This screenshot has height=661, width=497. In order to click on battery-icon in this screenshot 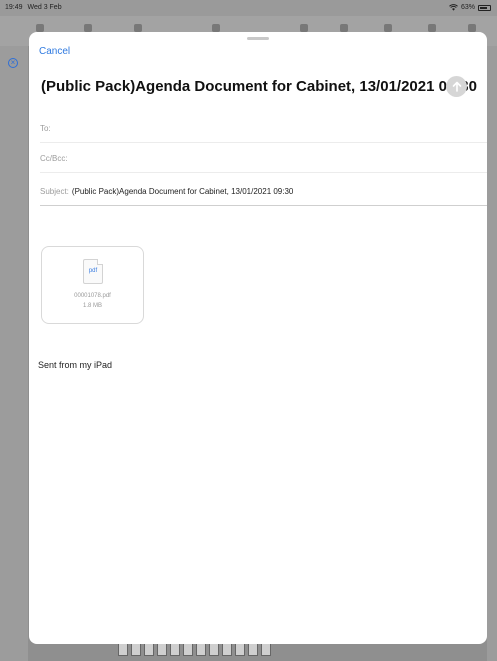, I will do `click(484, 7)`.